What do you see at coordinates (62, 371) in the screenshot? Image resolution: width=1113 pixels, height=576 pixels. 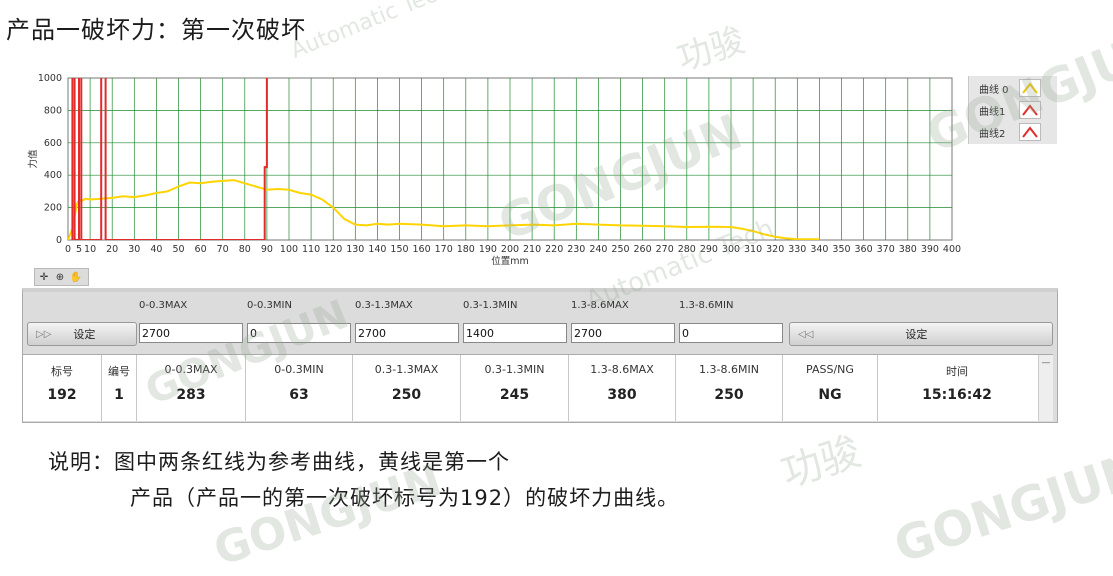 I see `col-header: 标号` at bounding box center [62, 371].